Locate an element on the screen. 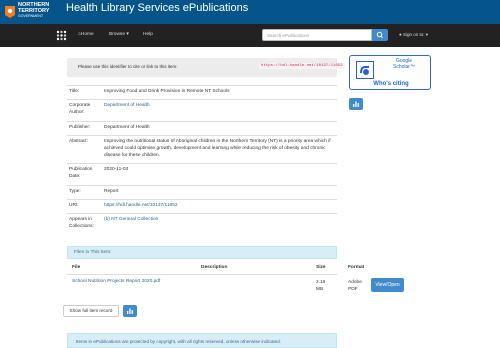 The width and height of the screenshot is (500, 348). nt-government-logo-icon is located at coordinates (10, 11).